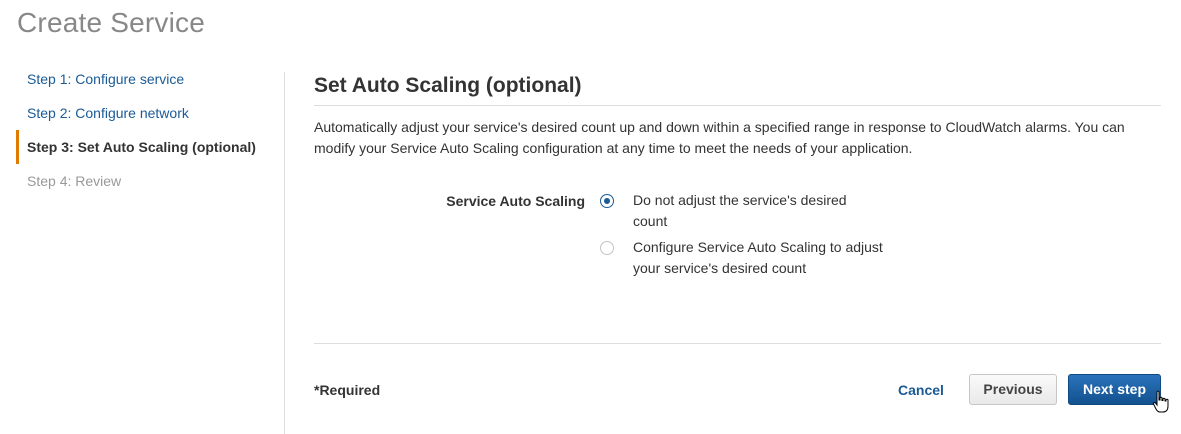 Image resolution: width=1181 pixels, height=434 pixels. What do you see at coordinates (347, 390) in the screenshot?
I see `required-note: *Required` at bounding box center [347, 390].